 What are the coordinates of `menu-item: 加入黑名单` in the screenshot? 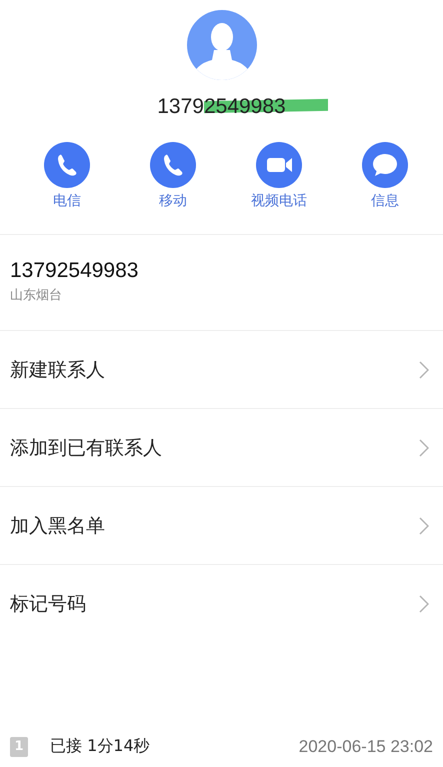 It's located at (221, 526).